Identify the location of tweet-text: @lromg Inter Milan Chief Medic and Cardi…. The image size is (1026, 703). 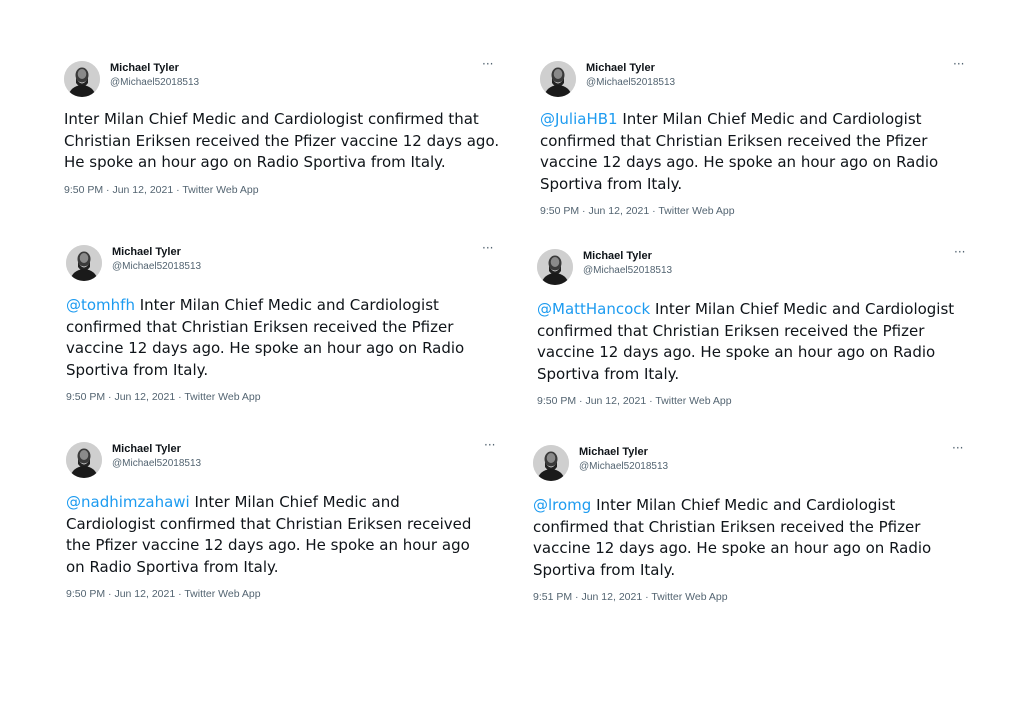
(743, 538).